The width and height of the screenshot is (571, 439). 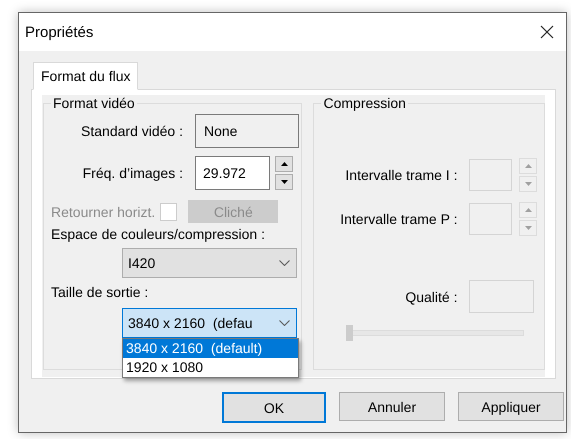 What do you see at coordinates (210, 348) in the screenshot?
I see `dropdown-option: 3840 x 2160 (default)` at bounding box center [210, 348].